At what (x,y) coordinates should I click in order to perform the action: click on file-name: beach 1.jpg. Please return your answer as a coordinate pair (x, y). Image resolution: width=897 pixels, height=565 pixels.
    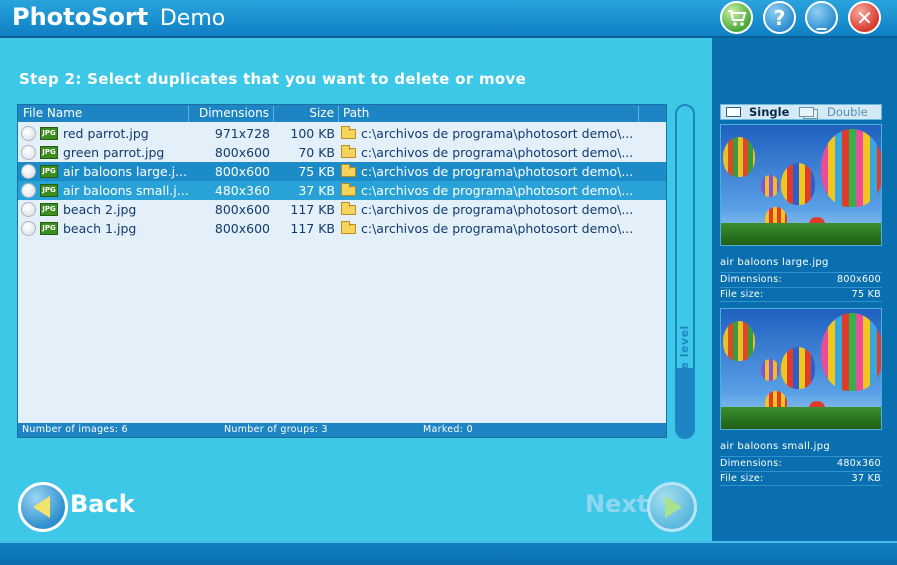
    Looking at the image, I should click on (100, 228).